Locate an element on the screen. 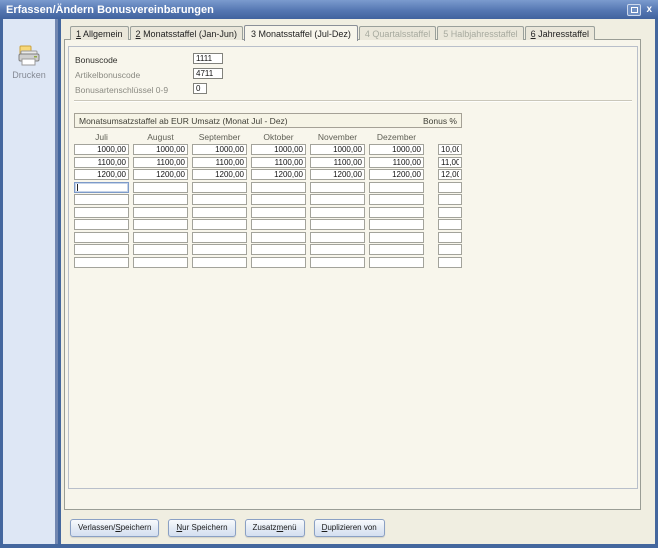  restore-icon is located at coordinates (634, 9).